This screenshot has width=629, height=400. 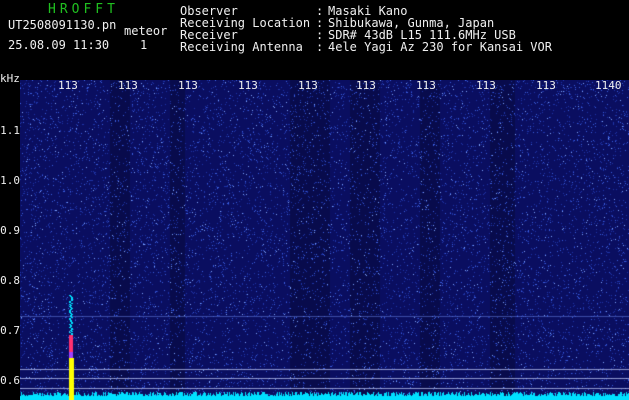 I want to click on event-tag: meteor, so click(x=146, y=31).